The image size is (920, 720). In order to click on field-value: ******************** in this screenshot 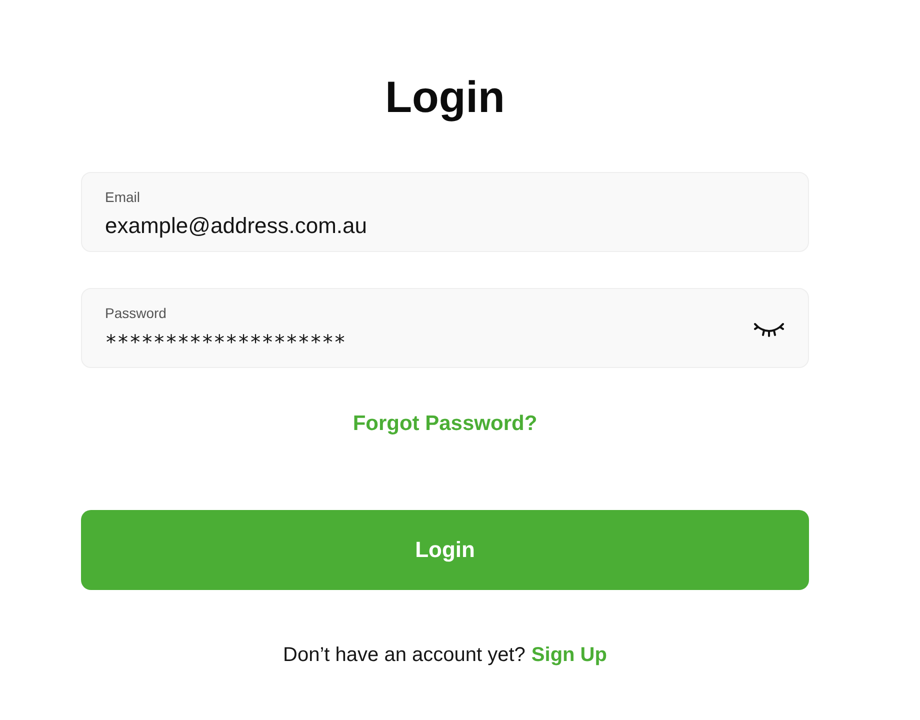, I will do `click(225, 342)`.